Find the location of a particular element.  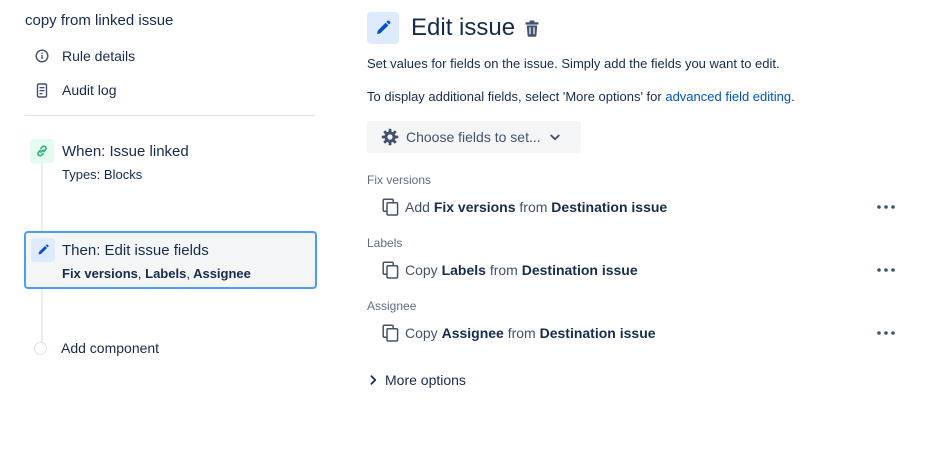

audit-log-label: Audit log is located at coordinates (89, 90).